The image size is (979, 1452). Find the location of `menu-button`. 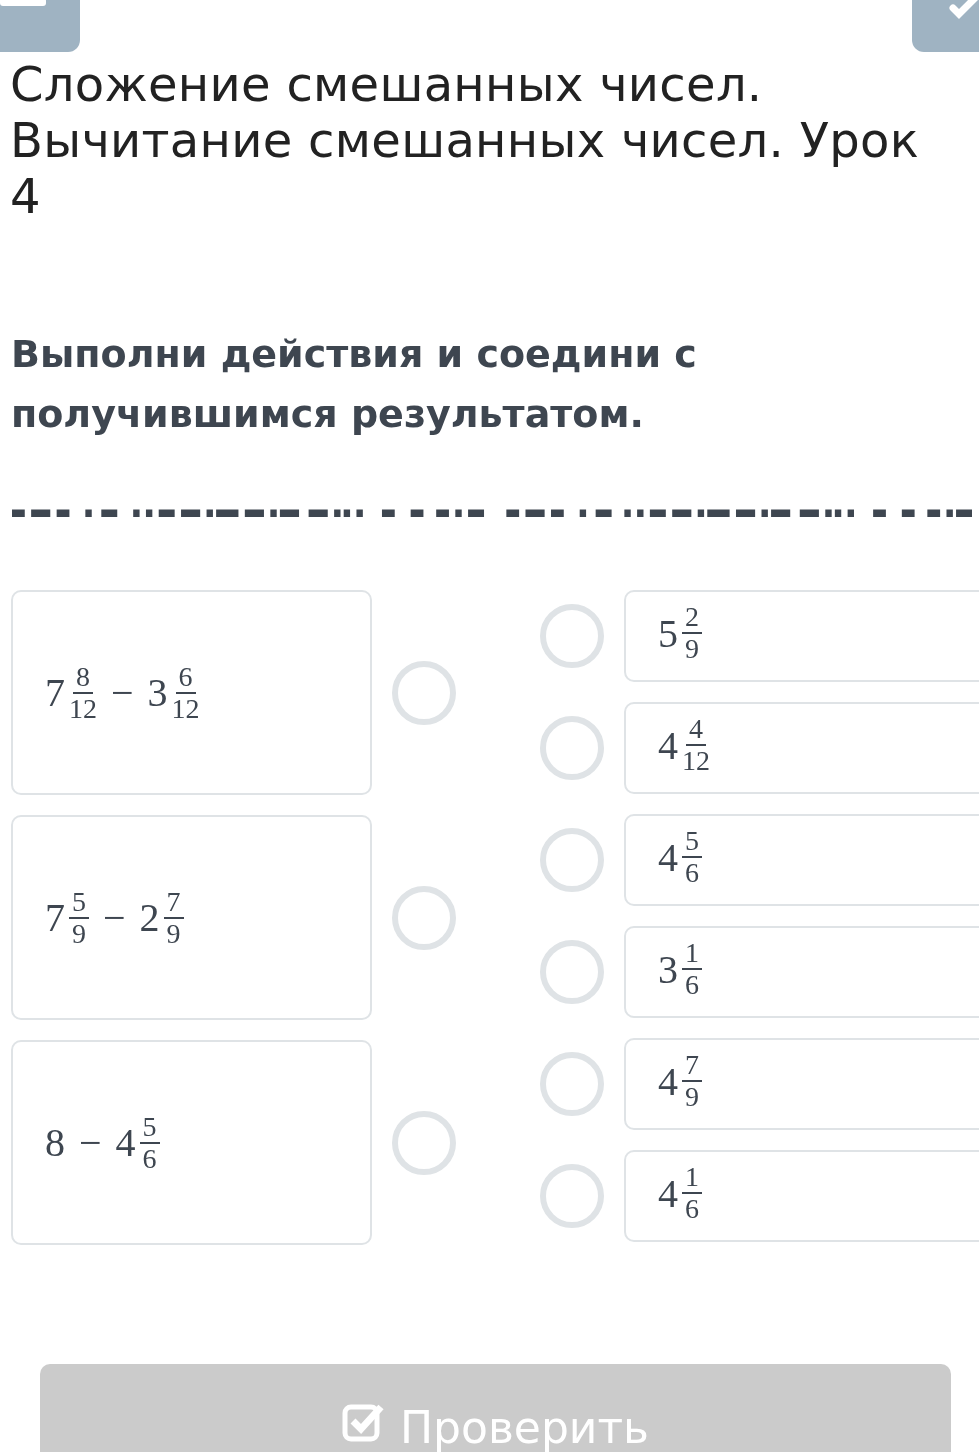

menu-button is located at coordinates (40, 26).